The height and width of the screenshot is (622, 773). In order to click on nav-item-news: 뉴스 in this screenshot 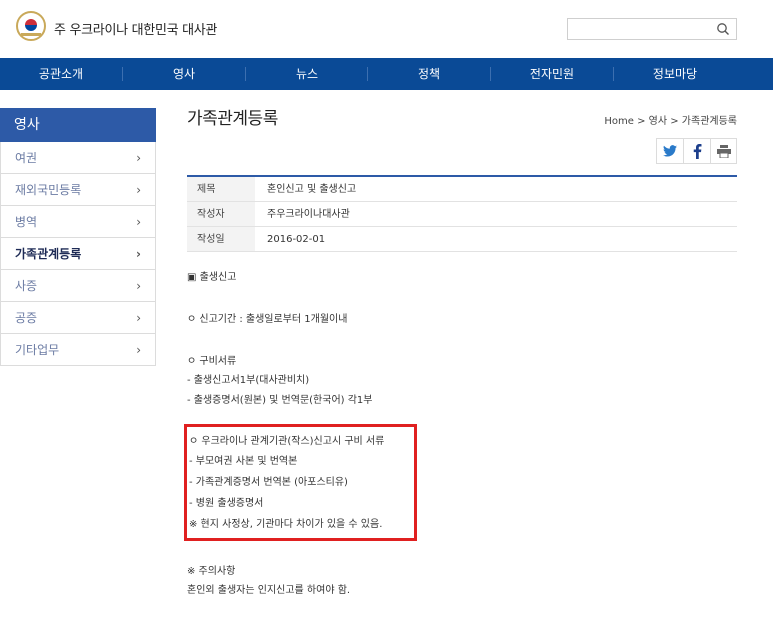, I will do `click(307, 74)`.